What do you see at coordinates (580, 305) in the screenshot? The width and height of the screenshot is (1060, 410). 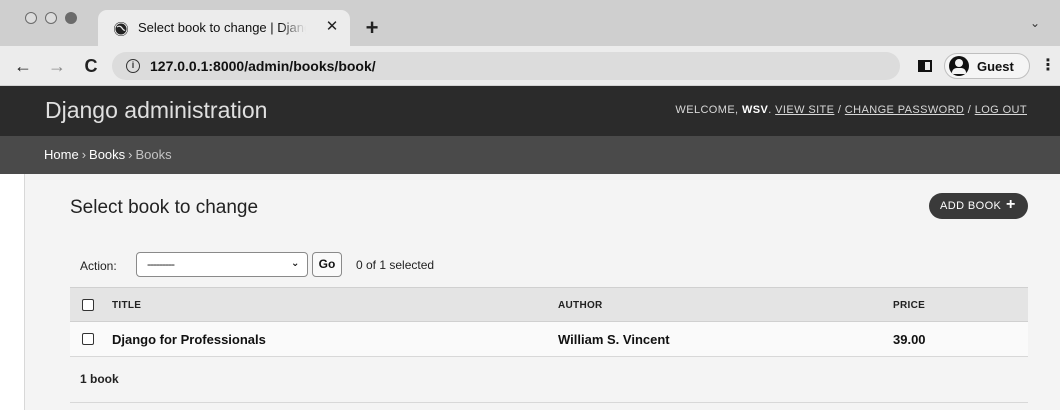 I see `column-author: AUTHOR` at bounding box center [580, 305].